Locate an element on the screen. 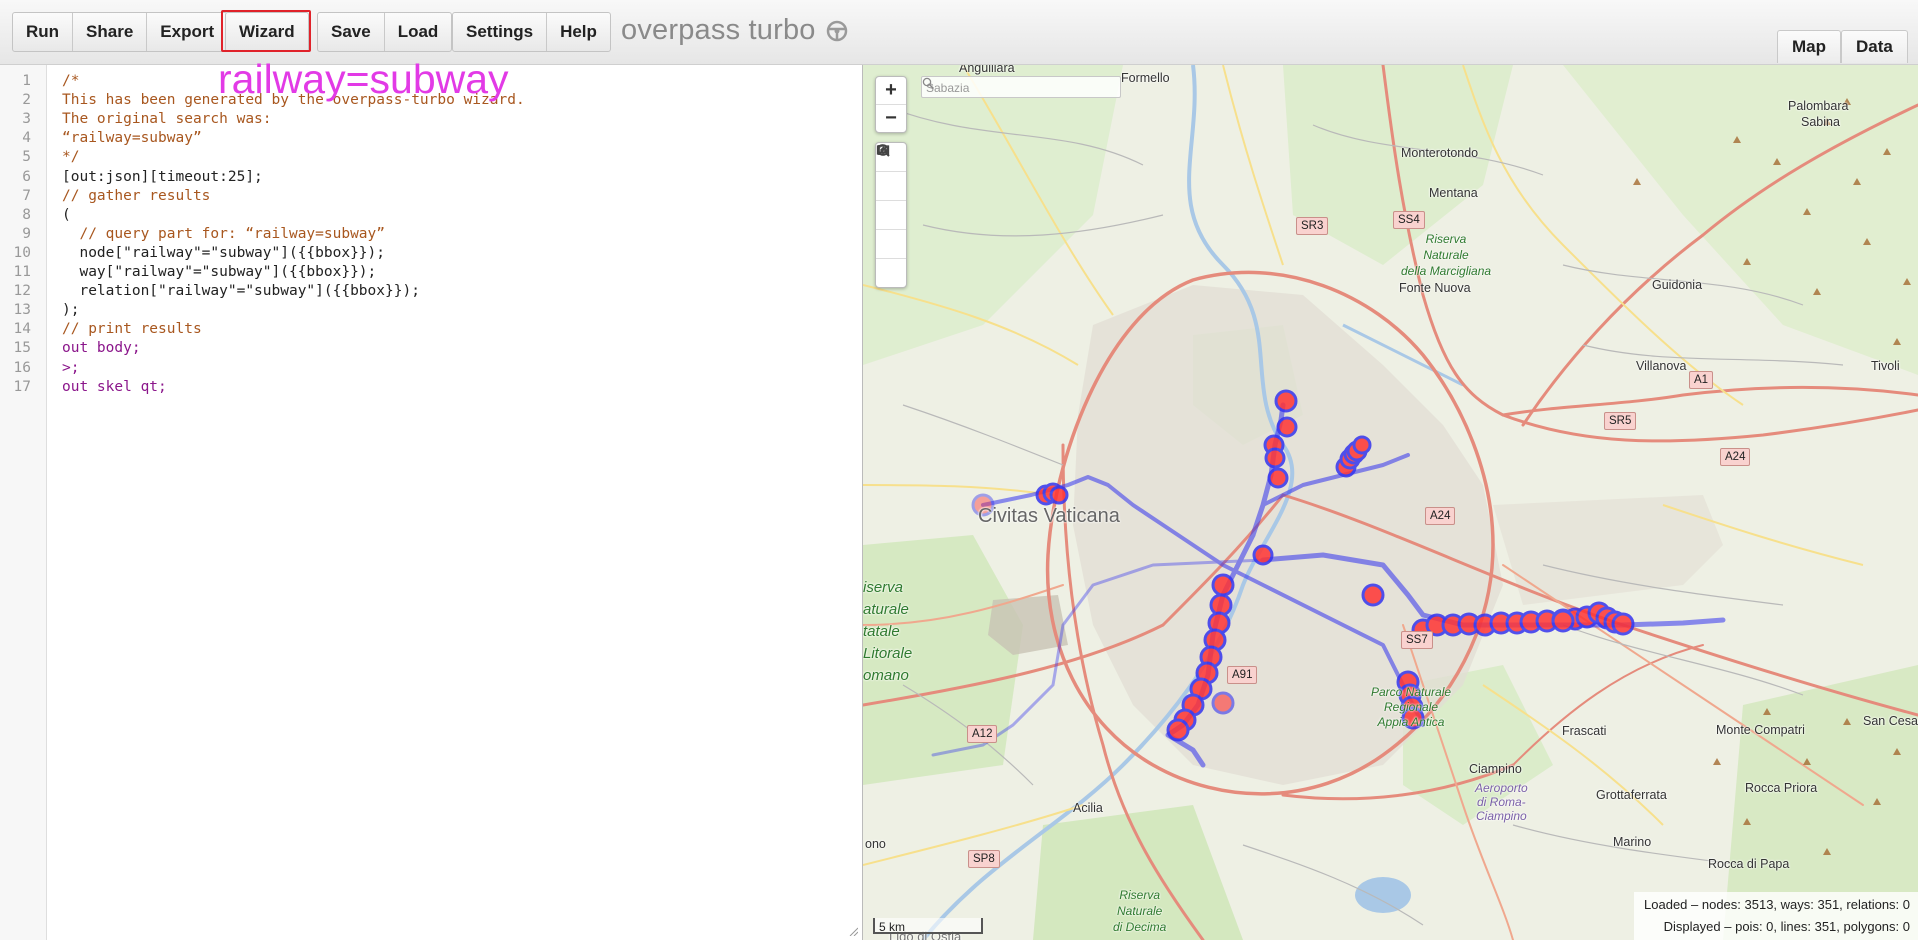  tab-map: Map is located at coordinates (1809, 46).